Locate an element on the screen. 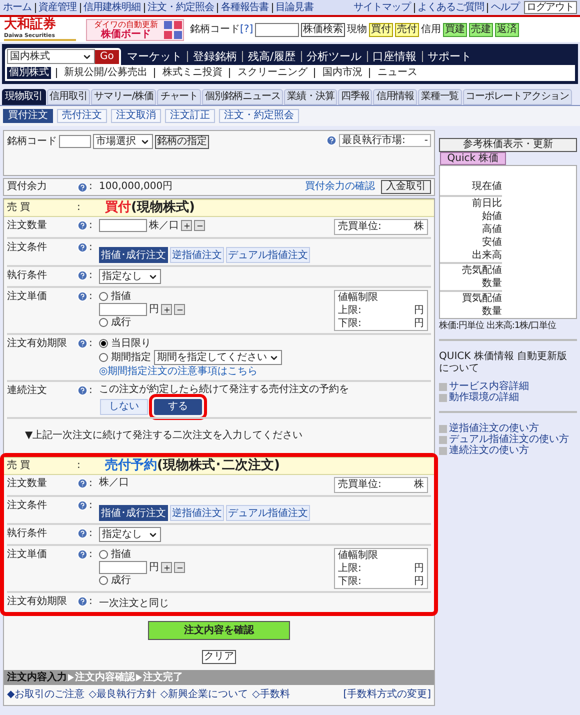 This screenshot has height=715, width=580. footer-link: [手数料方式の変更] is located at coordinates (387, 695).